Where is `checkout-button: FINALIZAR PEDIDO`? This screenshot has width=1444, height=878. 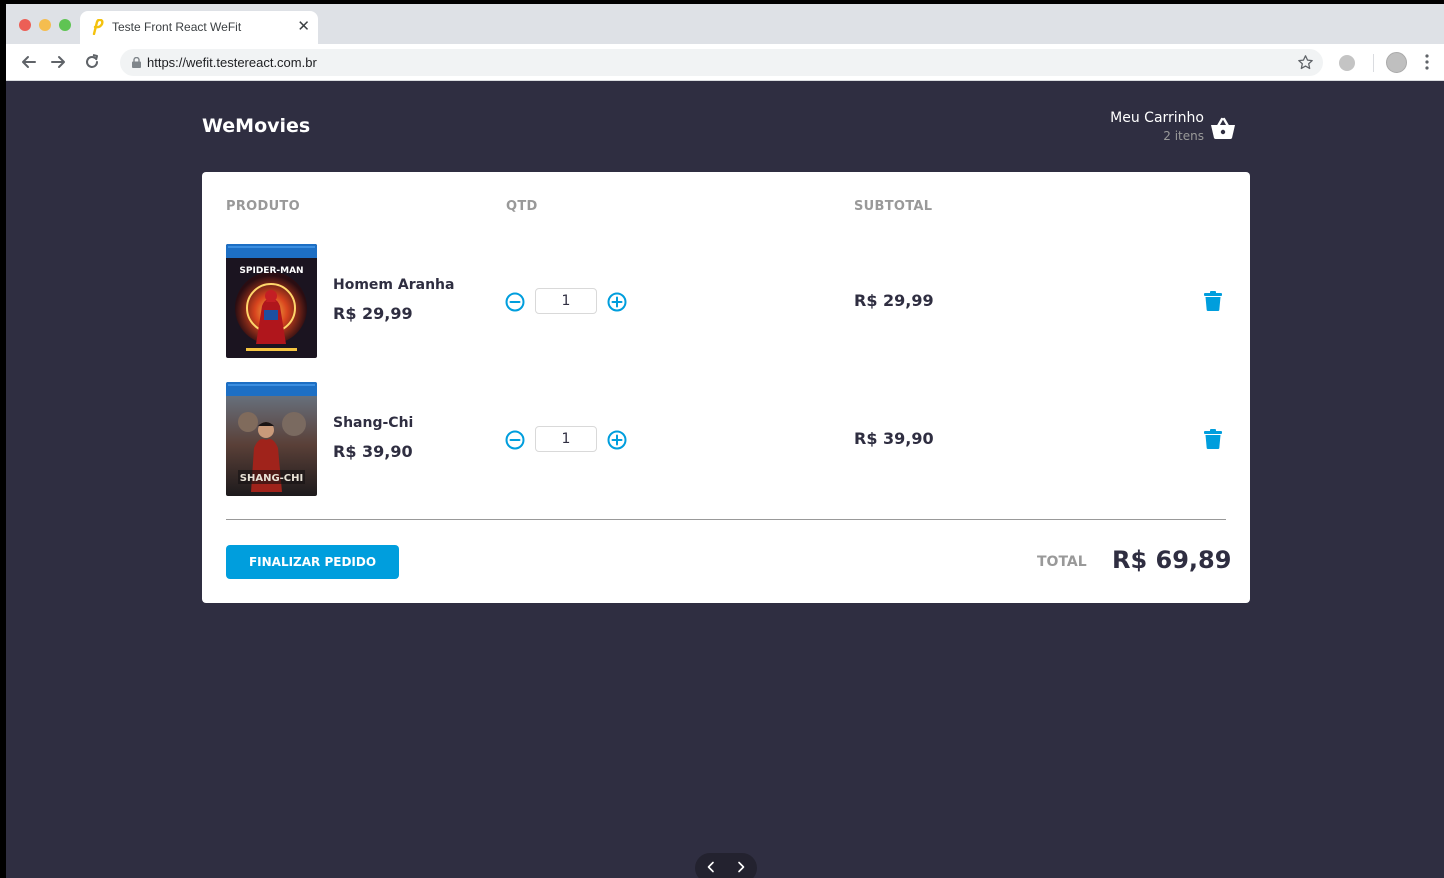
checkout-button: FINALIZAR PEDIDO is located at coordinates (312, 562).